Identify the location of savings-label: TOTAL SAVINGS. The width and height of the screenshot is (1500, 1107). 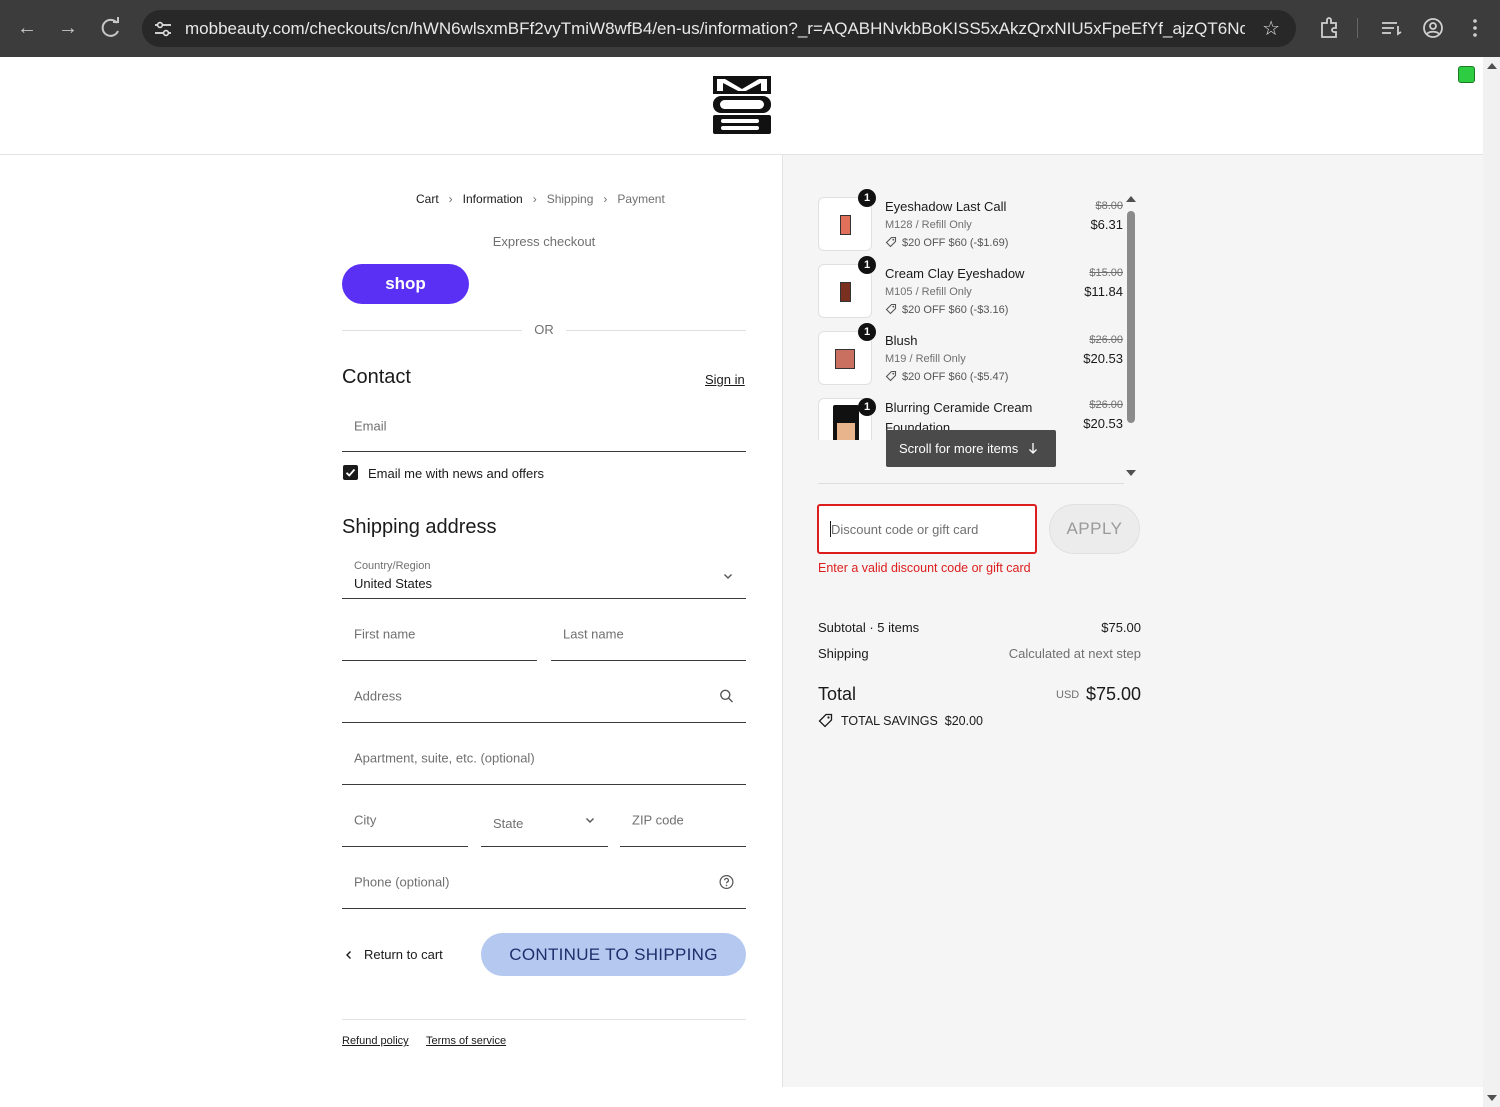
(889, 721).